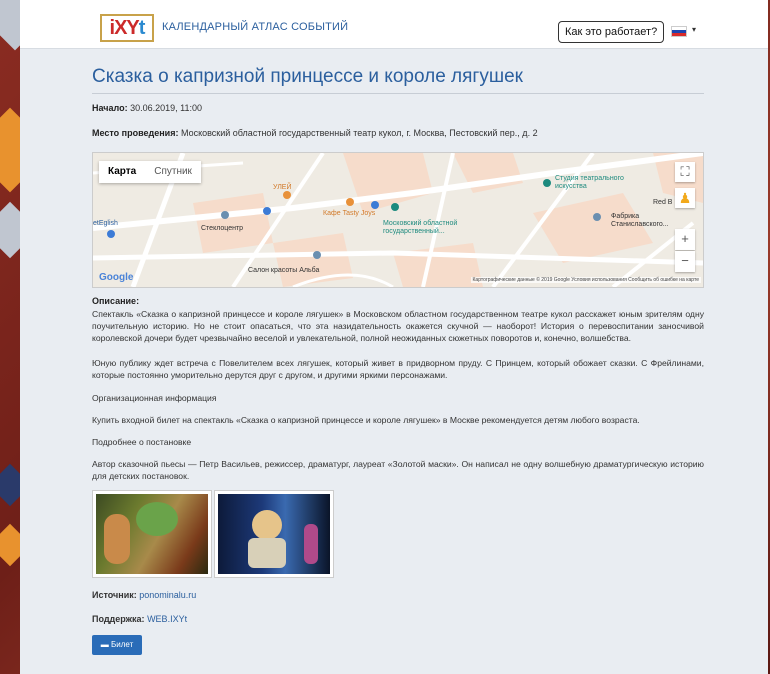 Image resolution: width=770 pixels, height=674 pixels. What do you see at coordinates (685, 261) in the screenshot?
I see `zoom-out-button: −` at bounding box center [685, 261].